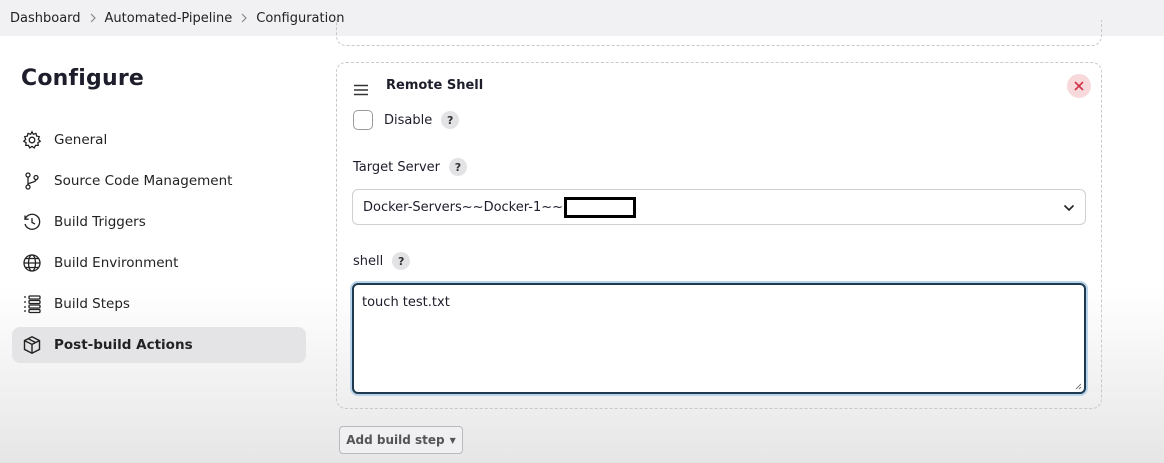  I want to click on sidebar-item-label: Build Environment, so click(116, 263).